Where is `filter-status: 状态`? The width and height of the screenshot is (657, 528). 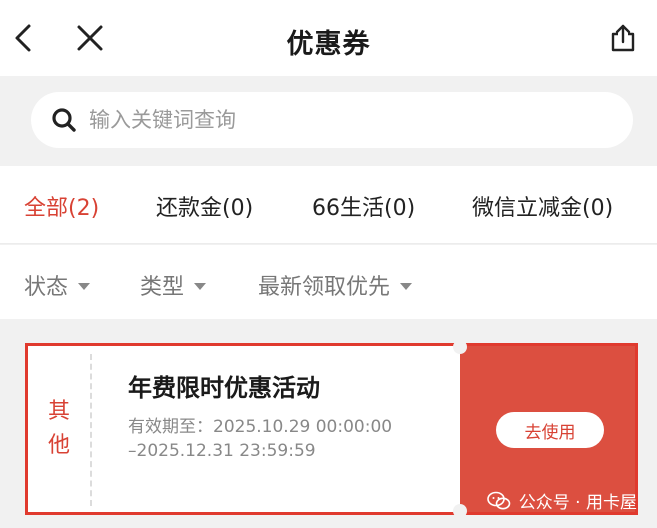
filter-status: 状态 is located at coordinates (57, 285).